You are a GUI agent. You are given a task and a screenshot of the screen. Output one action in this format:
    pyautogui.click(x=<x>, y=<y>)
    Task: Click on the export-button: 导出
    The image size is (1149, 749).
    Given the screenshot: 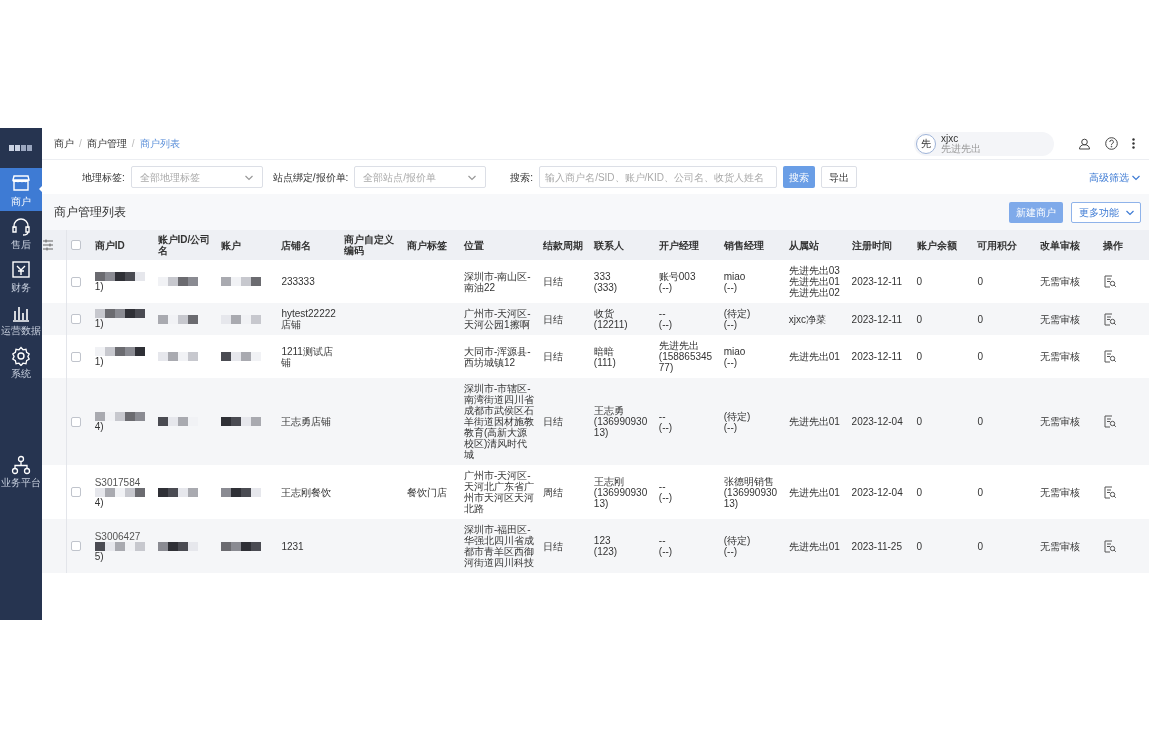 What is the action you would take?
    pyautogui.click(x=839, y=177)
    